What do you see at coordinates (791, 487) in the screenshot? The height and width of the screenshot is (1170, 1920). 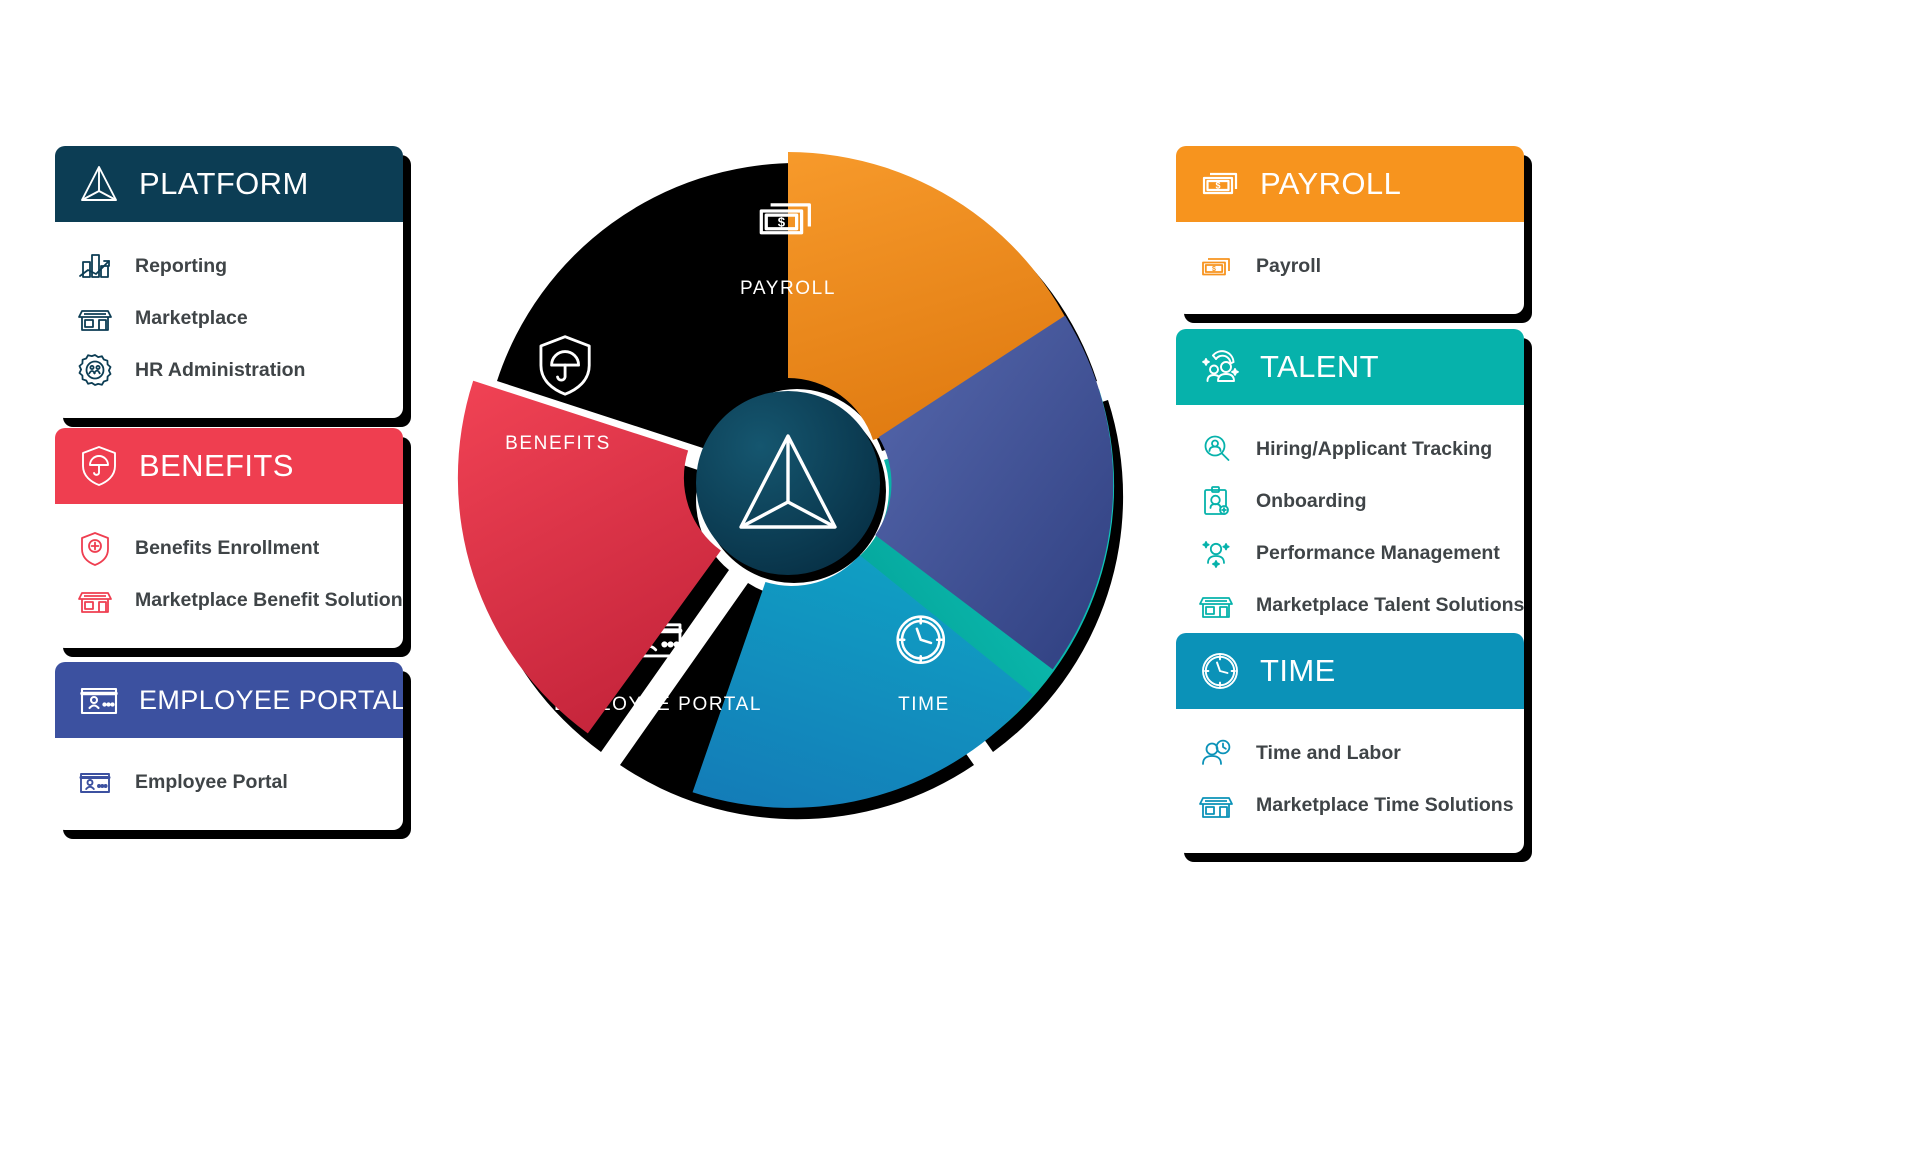 I see `wheel-hub` at bounding box center [791, 487].